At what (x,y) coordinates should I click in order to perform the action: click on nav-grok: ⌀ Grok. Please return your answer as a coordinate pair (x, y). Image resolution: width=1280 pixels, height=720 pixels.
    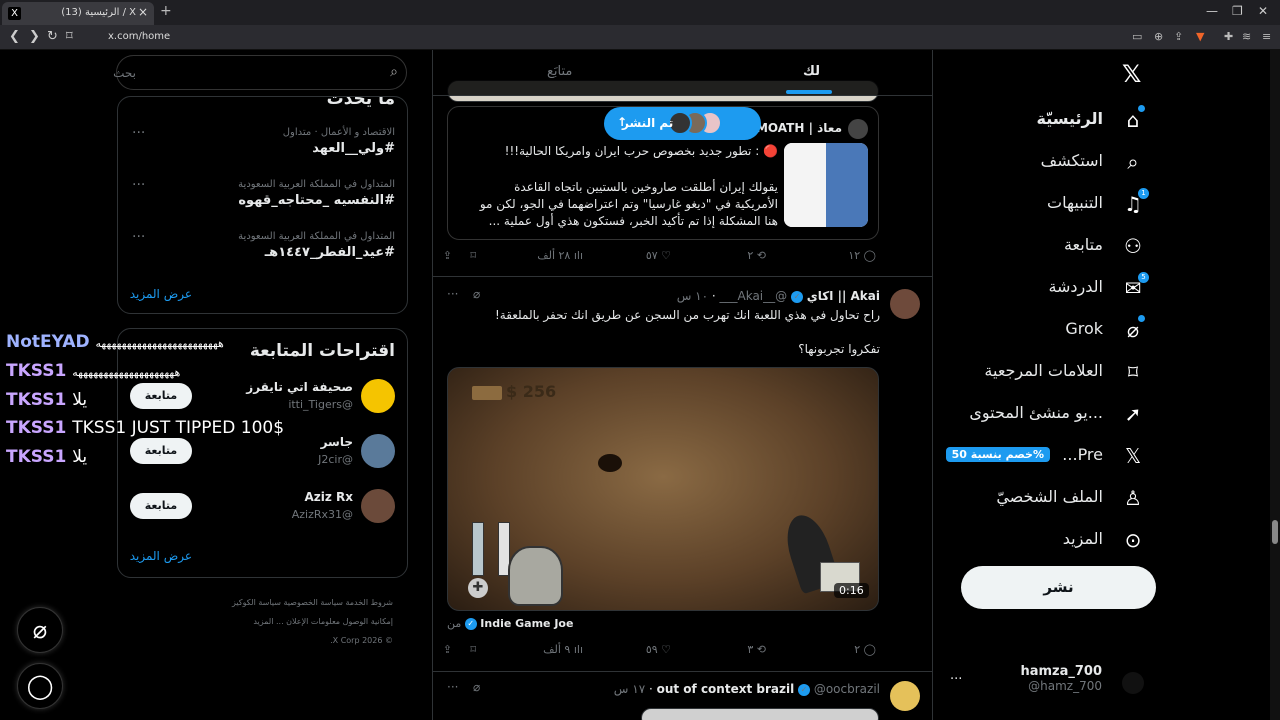
    Looking at the image, I should click on (1045, 330).